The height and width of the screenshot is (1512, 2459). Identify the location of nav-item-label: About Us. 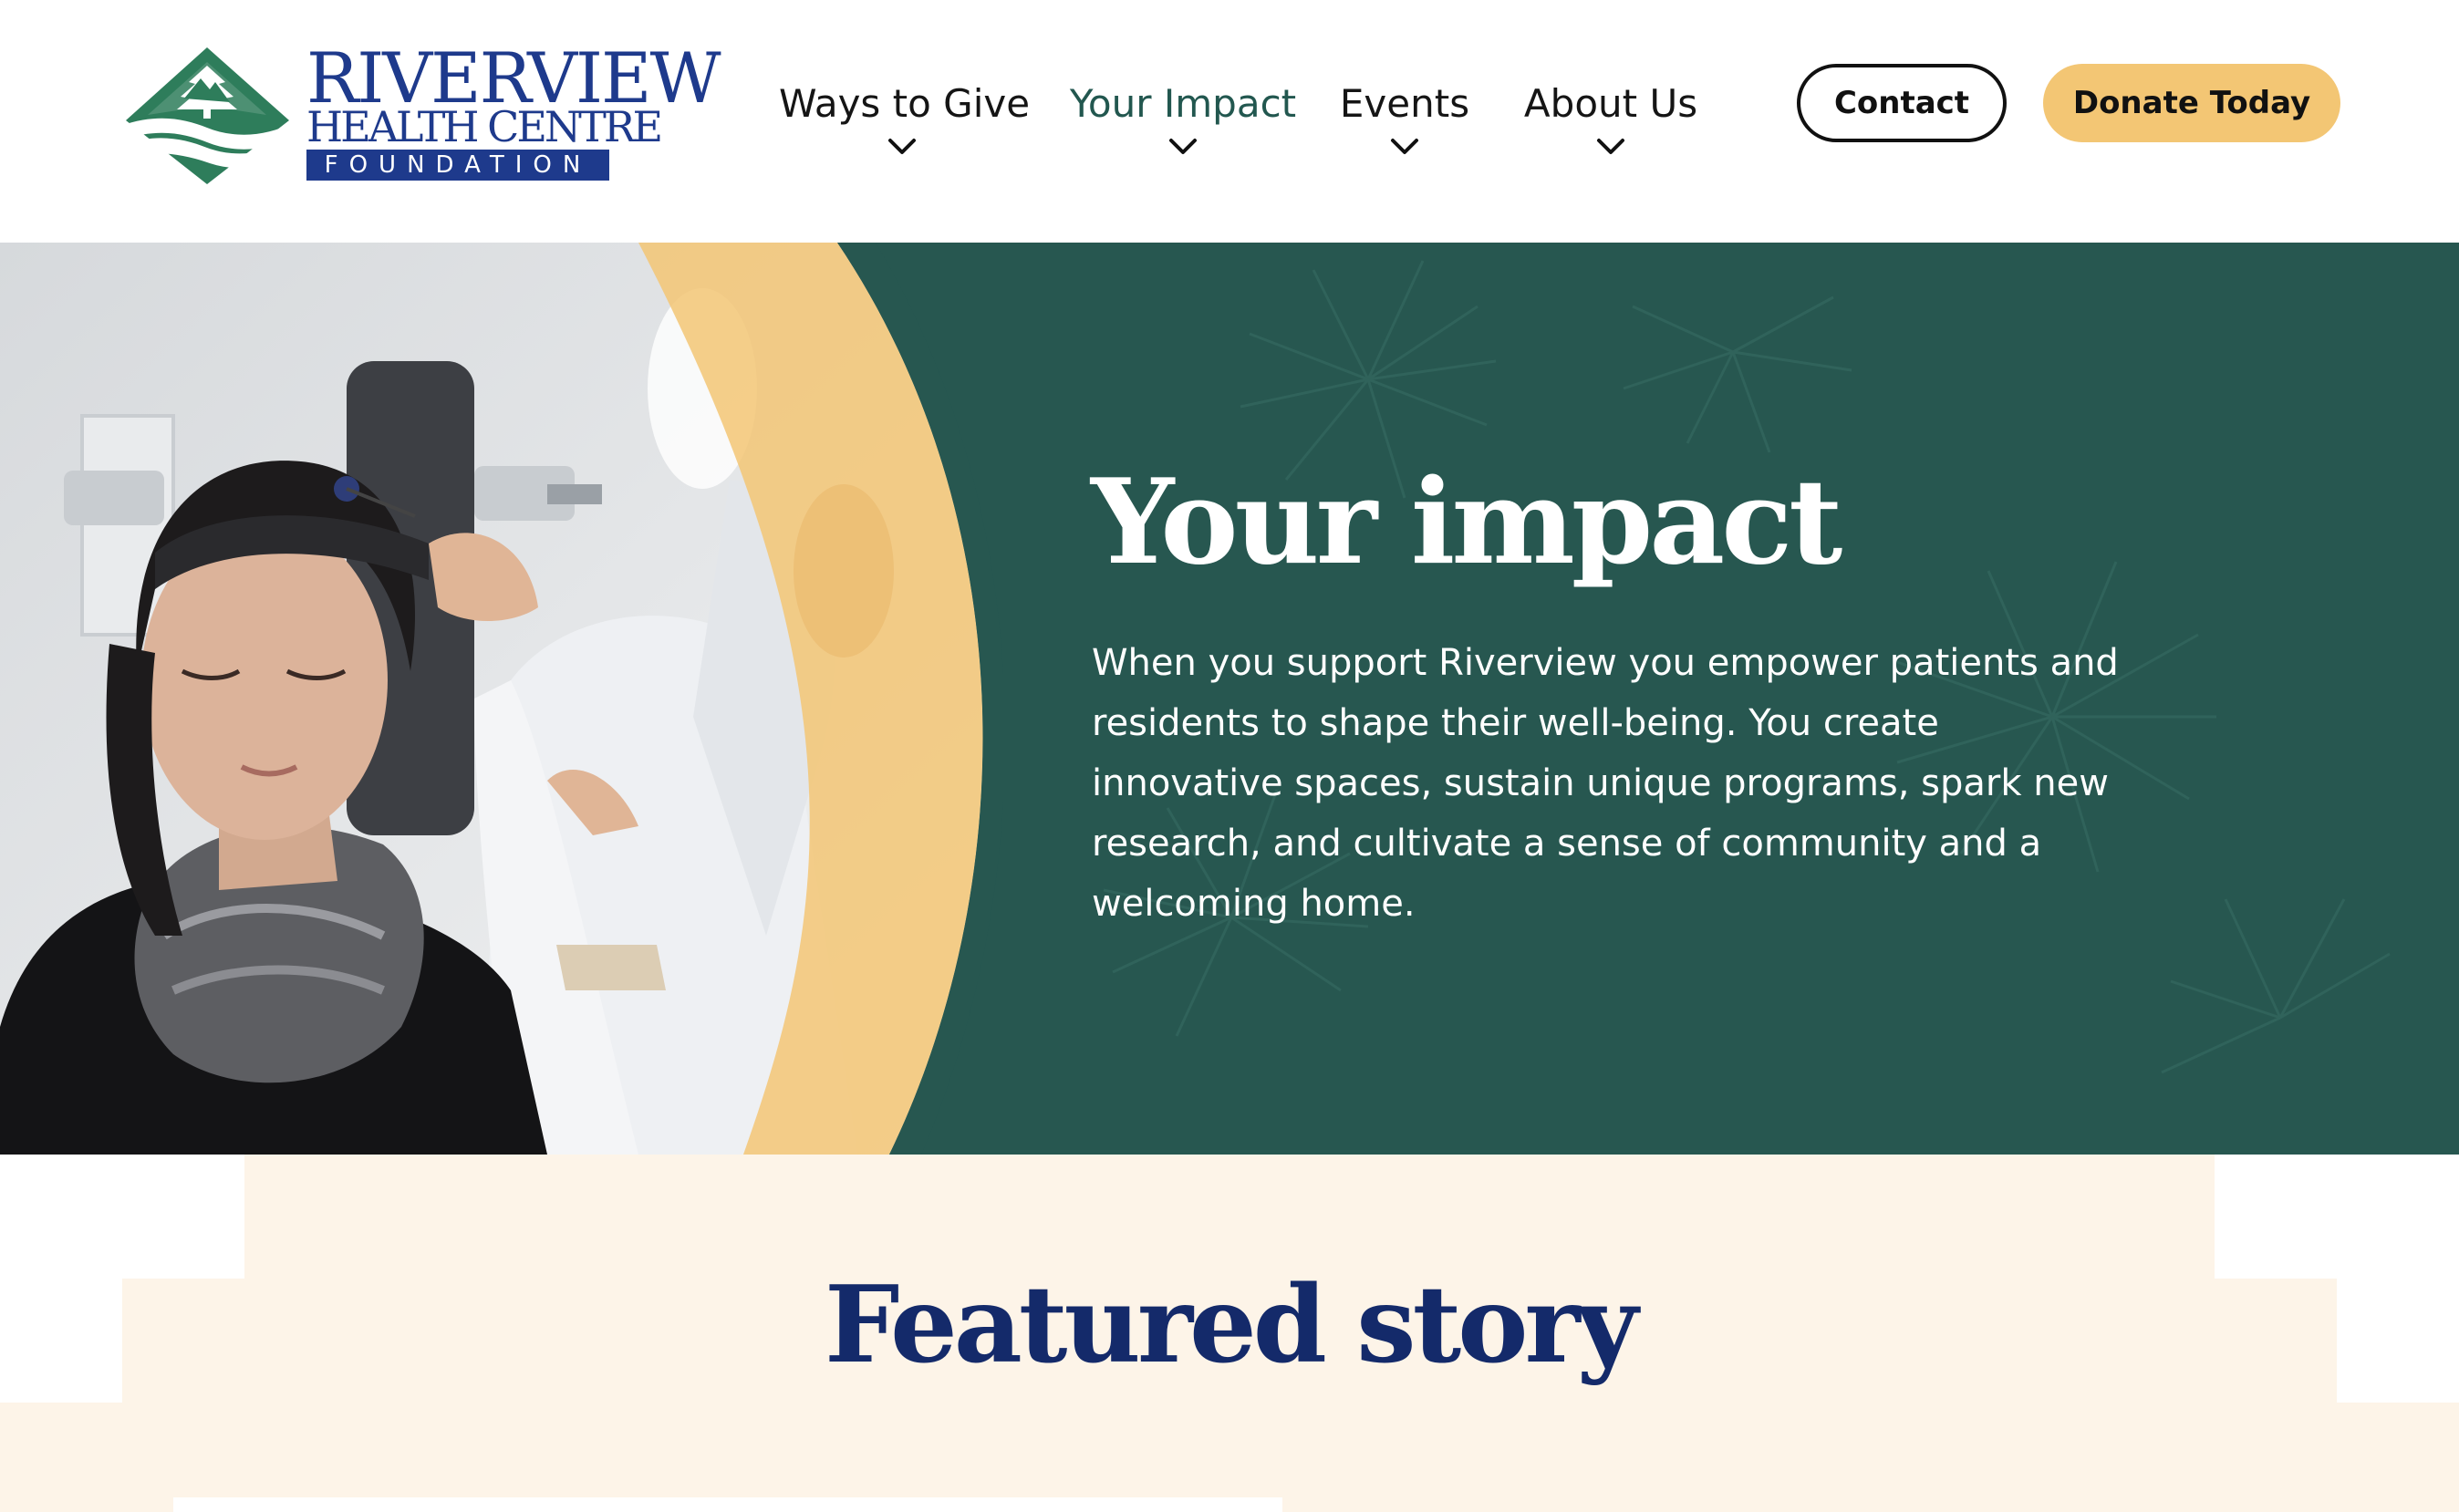
(1611, 103).